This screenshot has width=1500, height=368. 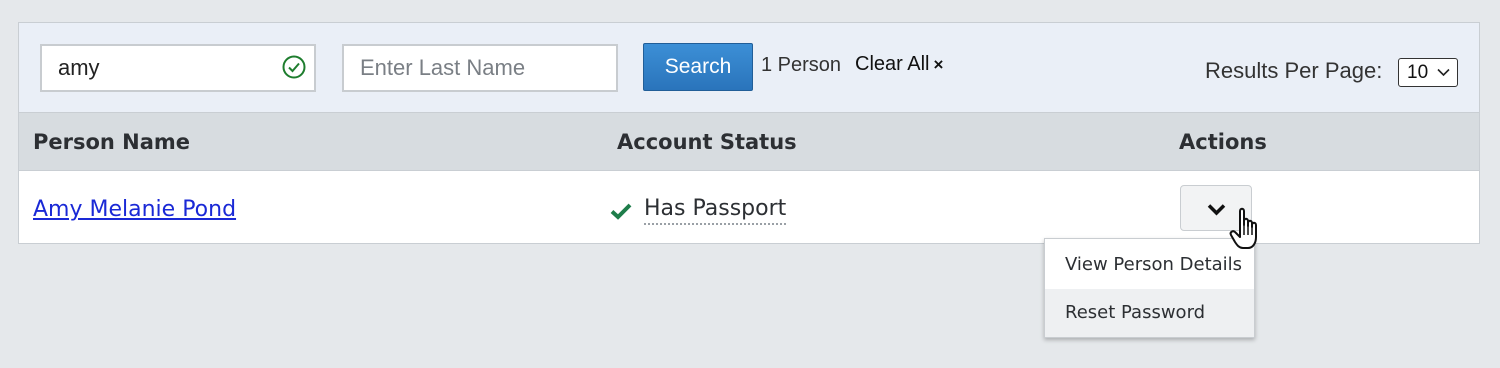 What do you see at coordinates (79, 67) in the screenshot?
I see `first-name-value: amy` at bounding box center [79, 67].